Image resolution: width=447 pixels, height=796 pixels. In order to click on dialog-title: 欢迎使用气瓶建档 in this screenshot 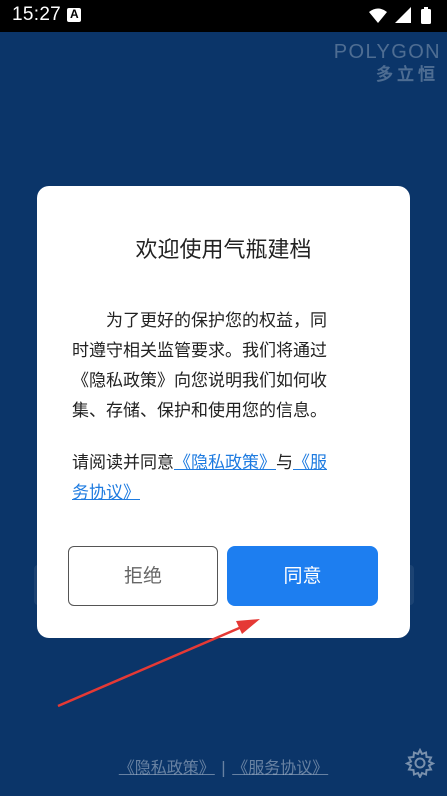, I will do `click(223, 250)`.